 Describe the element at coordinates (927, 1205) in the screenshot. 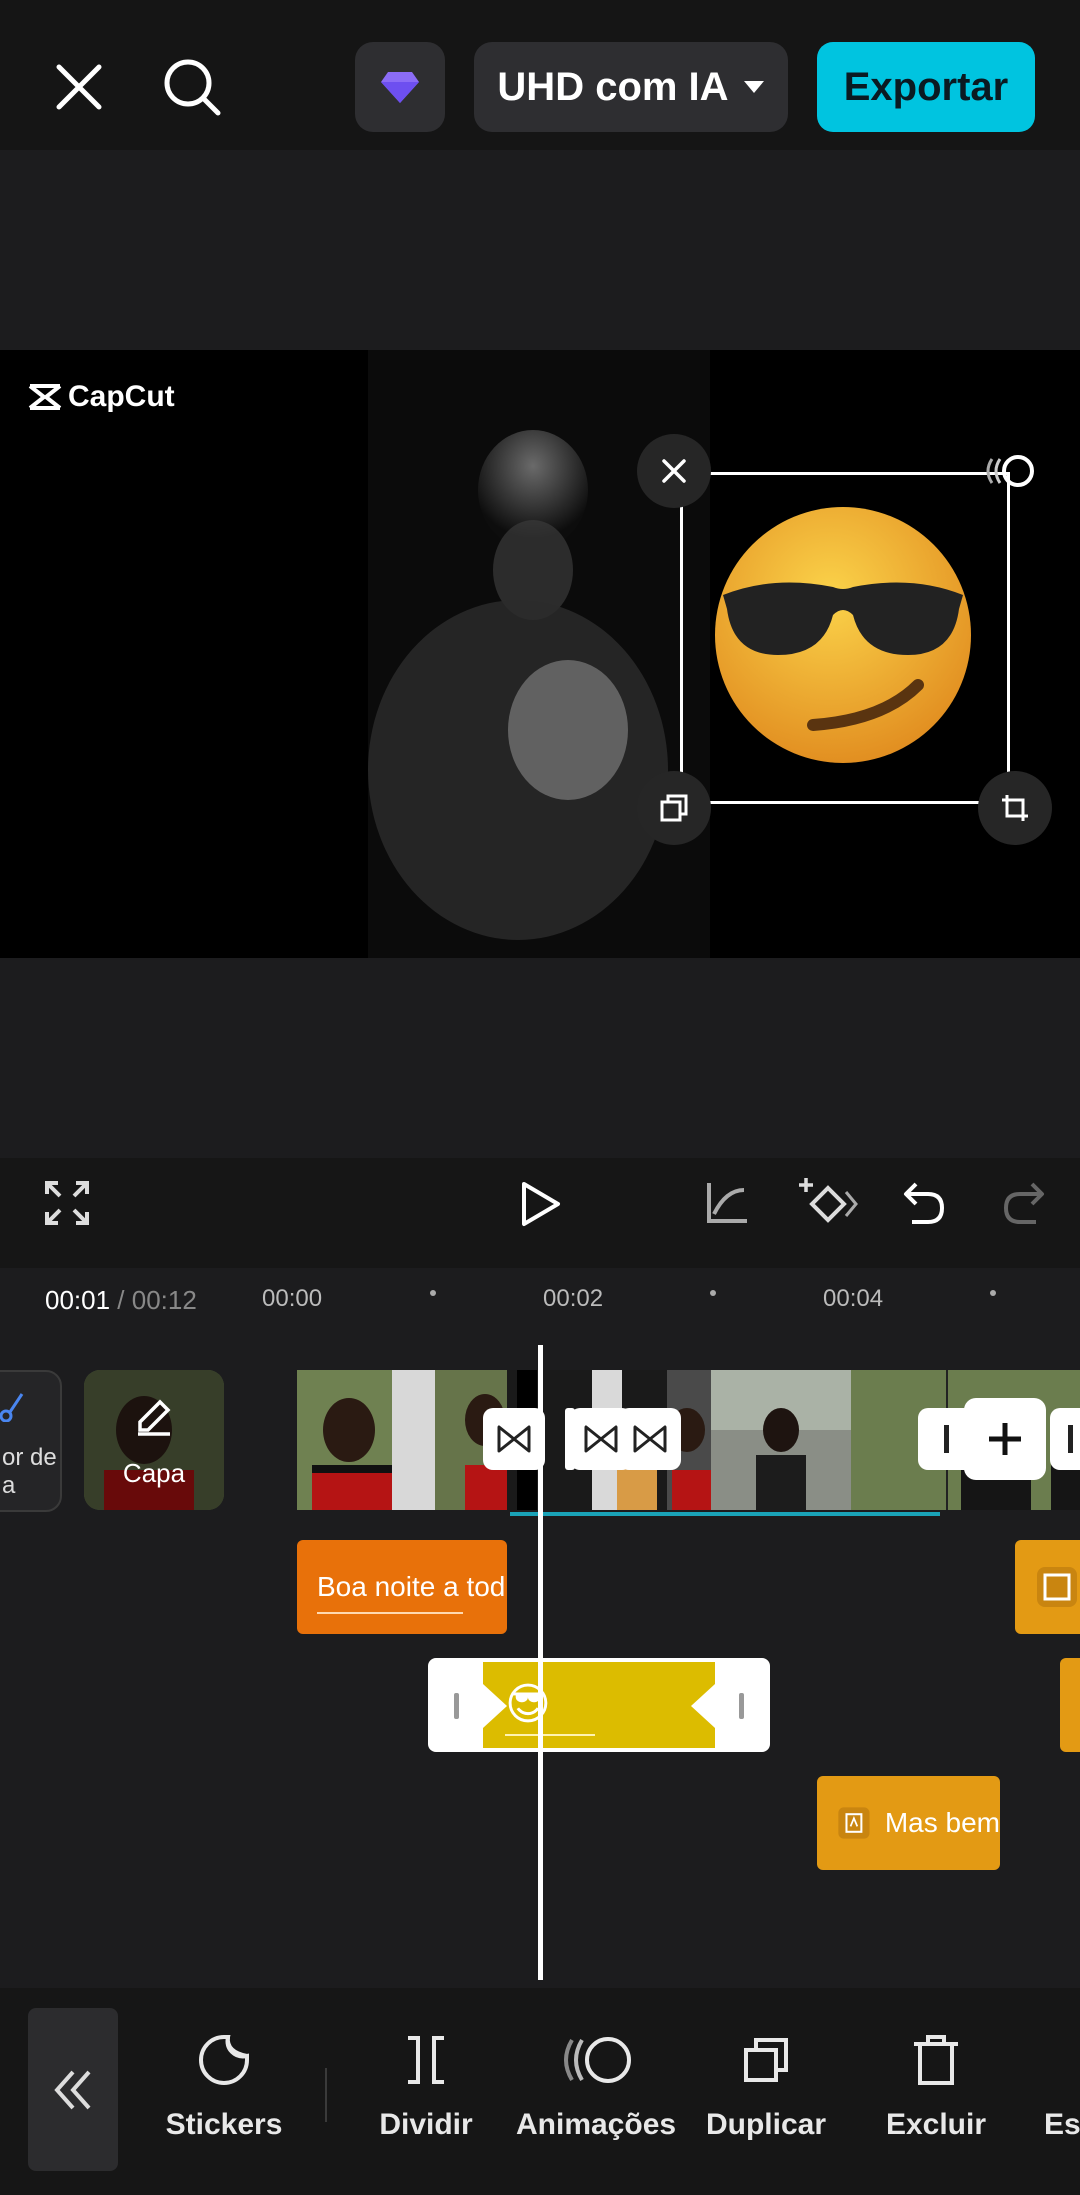

I see `undo-icon` at that location.